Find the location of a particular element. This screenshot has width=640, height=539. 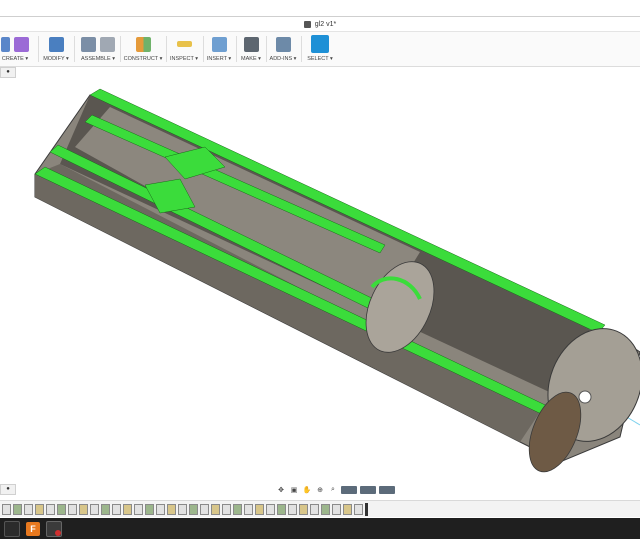

document-tab: gl2 v1* is located at coordinates (320, 24).